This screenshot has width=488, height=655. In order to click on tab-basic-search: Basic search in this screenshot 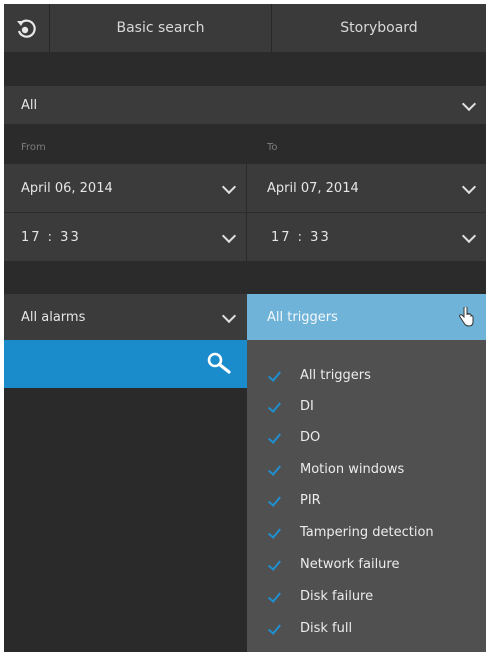, I will do `click(161, 28)`.